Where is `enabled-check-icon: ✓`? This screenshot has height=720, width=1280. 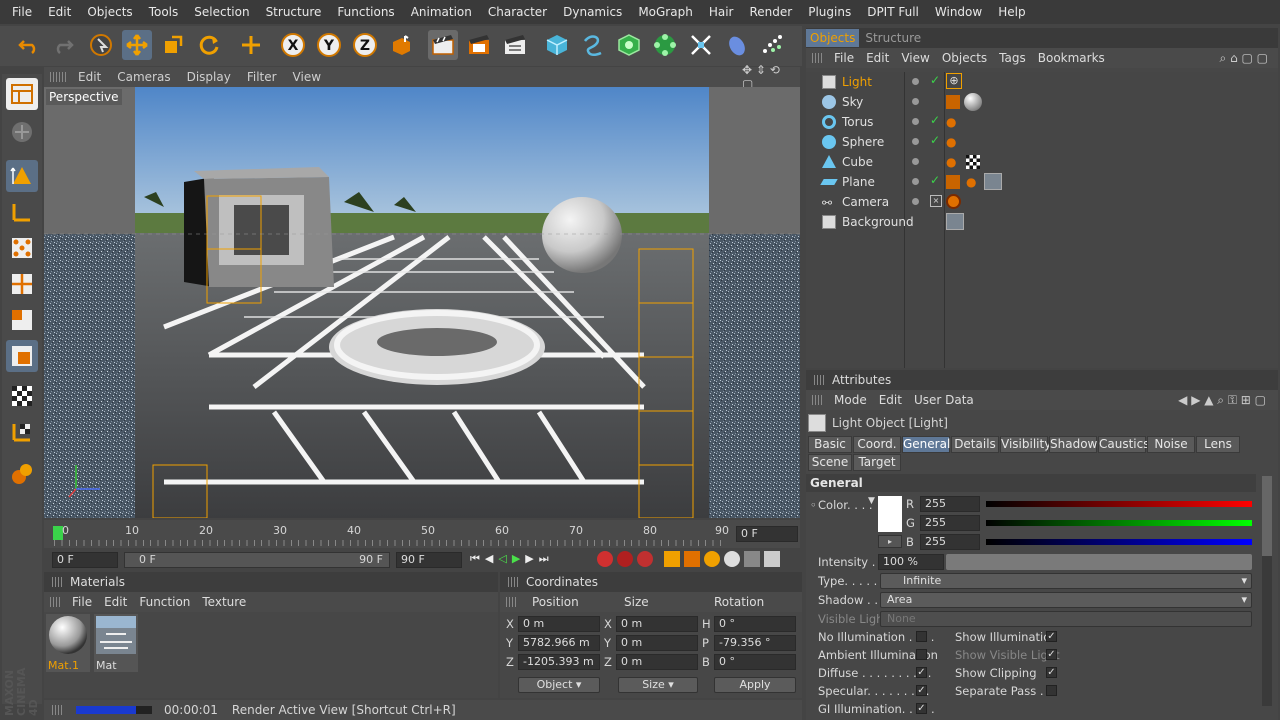
enabled-check-icon: ✓ is located at coordinates (935, 140).